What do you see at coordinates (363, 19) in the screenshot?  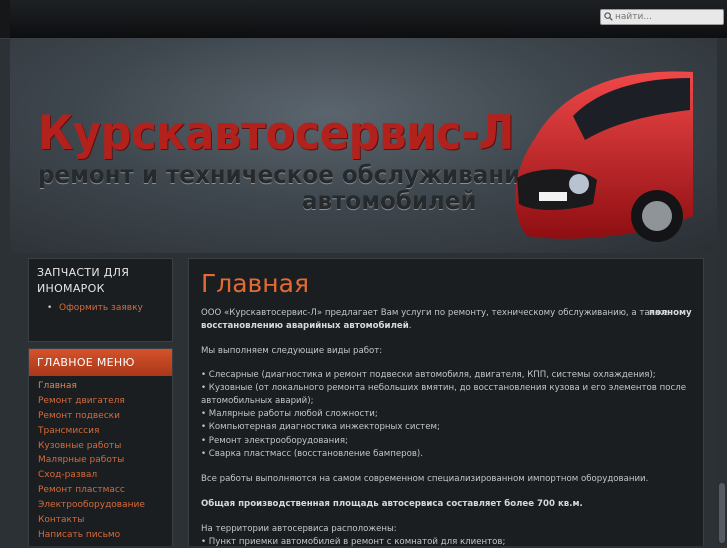 I see `top-bar` at bounding box center [363, 19].